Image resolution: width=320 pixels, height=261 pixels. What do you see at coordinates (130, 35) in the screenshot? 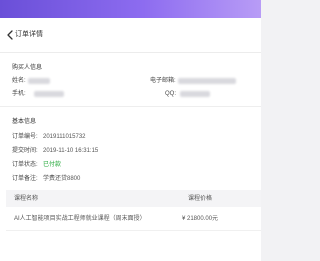
I see `title-bar: 订单详情` at bounding box center [130, 35].